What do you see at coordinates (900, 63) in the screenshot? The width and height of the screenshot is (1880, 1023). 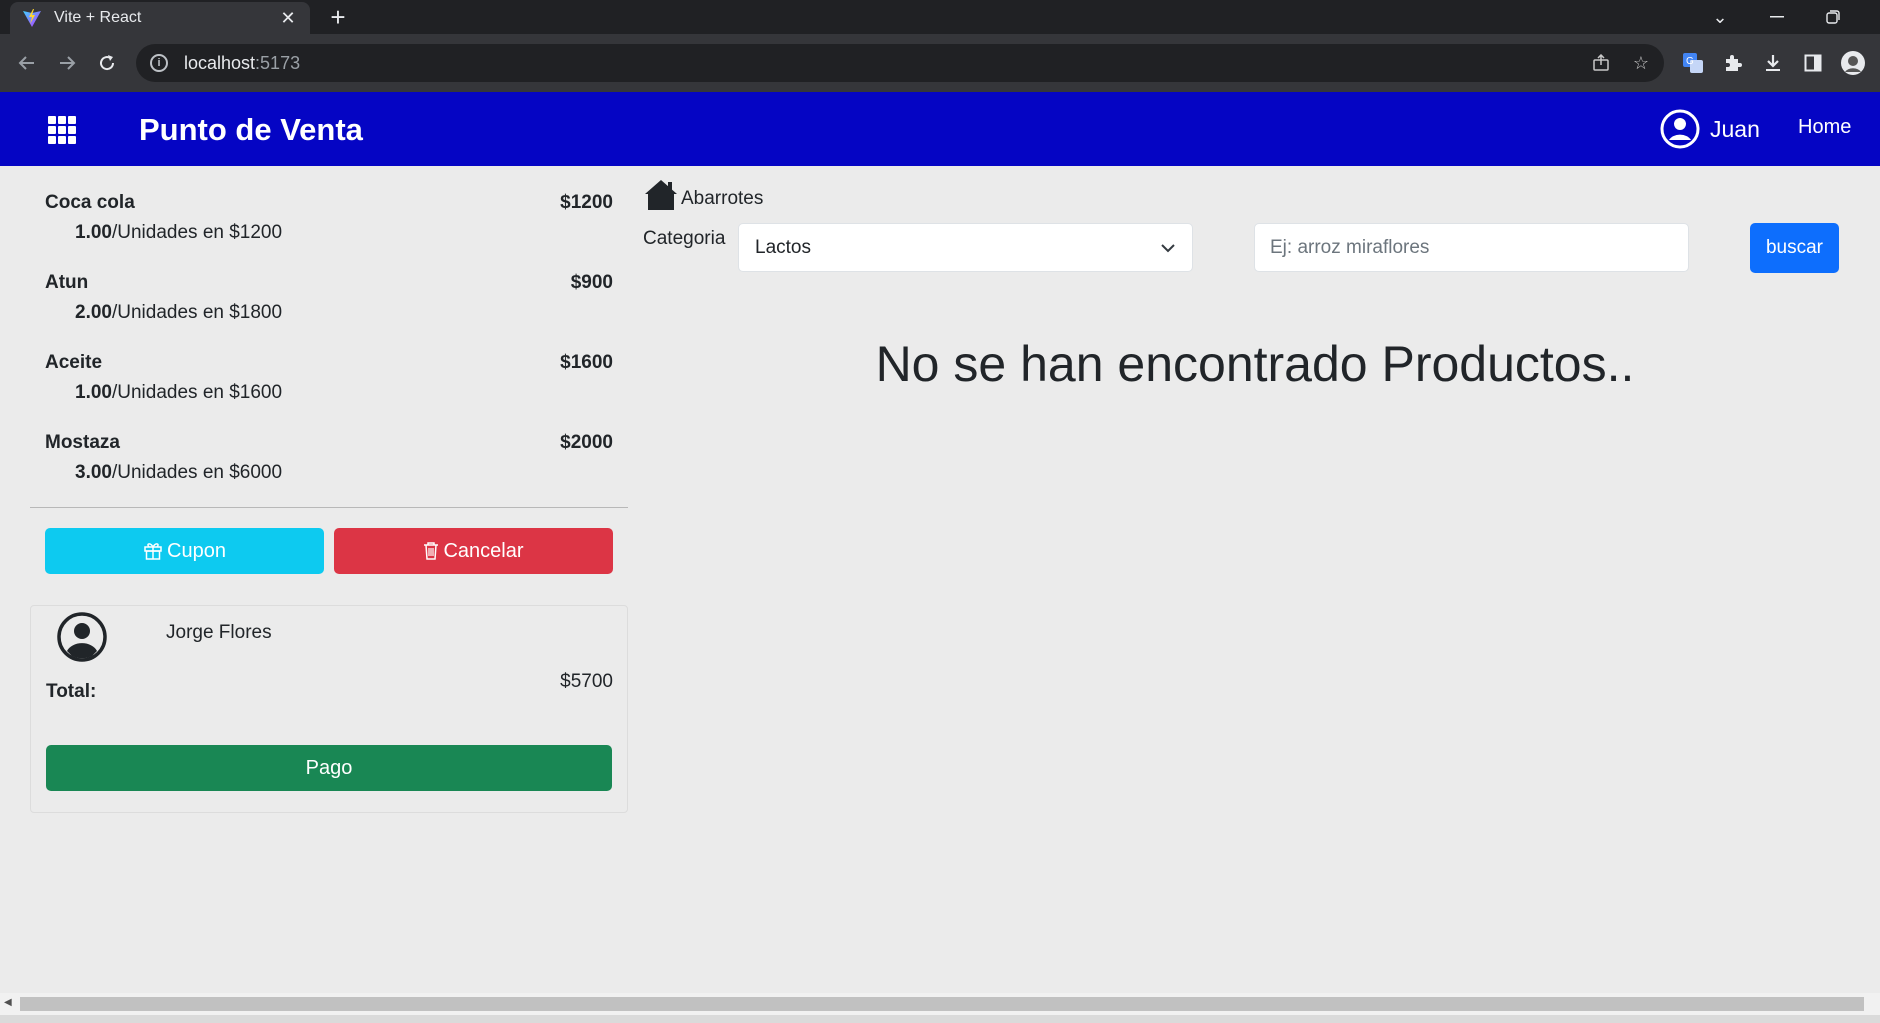 I see `address-bar: i localhost:5173 ☆` at bounding box center [900, 63].